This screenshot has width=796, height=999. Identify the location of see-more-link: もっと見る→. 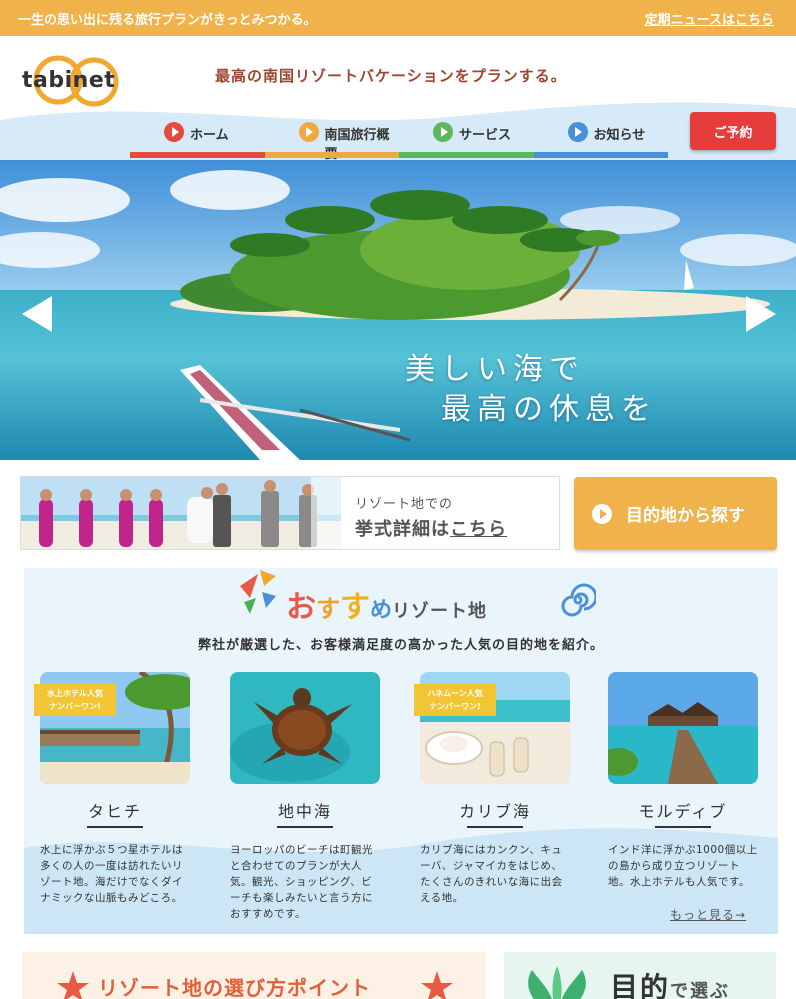
(708, 914).